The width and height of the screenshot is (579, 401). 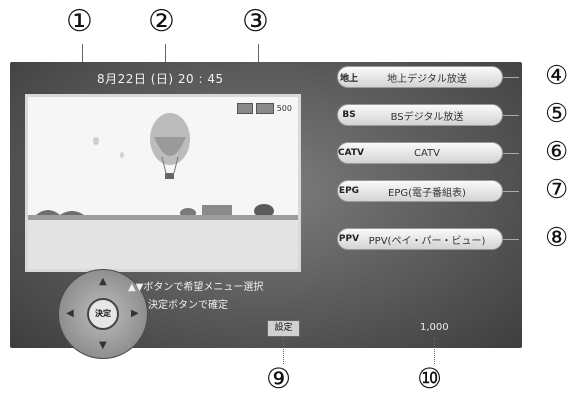 What do you see at coordinates (79, 21) in the screenshot?
I see `callout-1: ①` at bounding box center [79, 21].